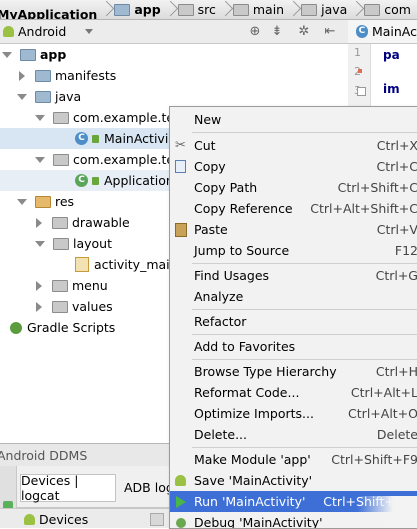 The height and width of the screenshot is (529, 417). I want to click on breadcrumb-src: src, so click(192, 9).